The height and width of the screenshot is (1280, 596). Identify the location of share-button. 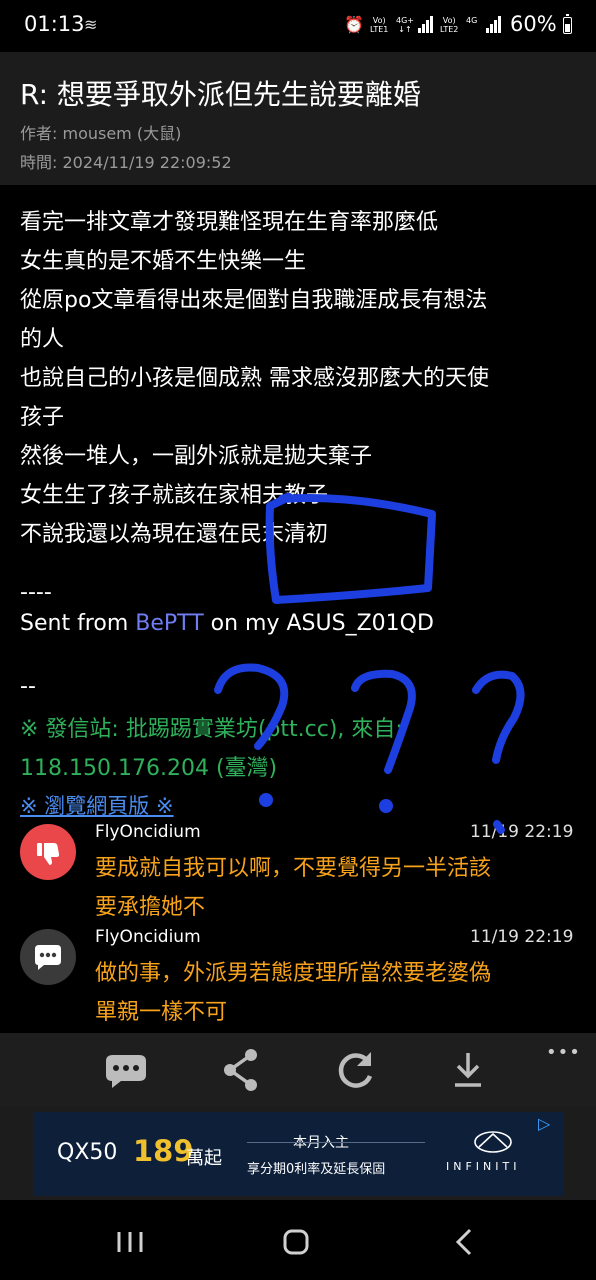
(241, 1070).